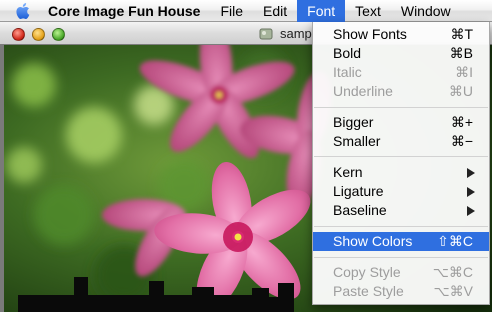 The width and height of the screenshot is (492, 312). What do you see at coordinates (401, 72) in the screenshot?
I see `menu-item-italic: Italic ⌘I` at bounding box center [401, 72].